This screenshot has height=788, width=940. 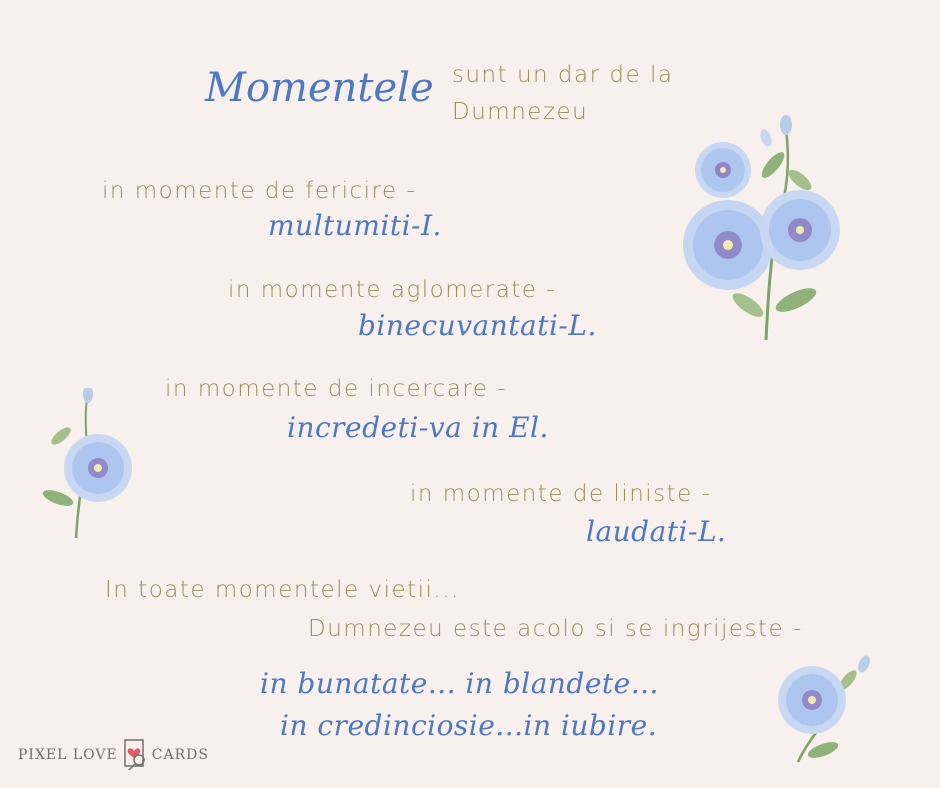 What do you see at coordinates (520, 112) in the screenshot?
I see `title-line-2: Dumnezeu` at bounding box center [520, 112].